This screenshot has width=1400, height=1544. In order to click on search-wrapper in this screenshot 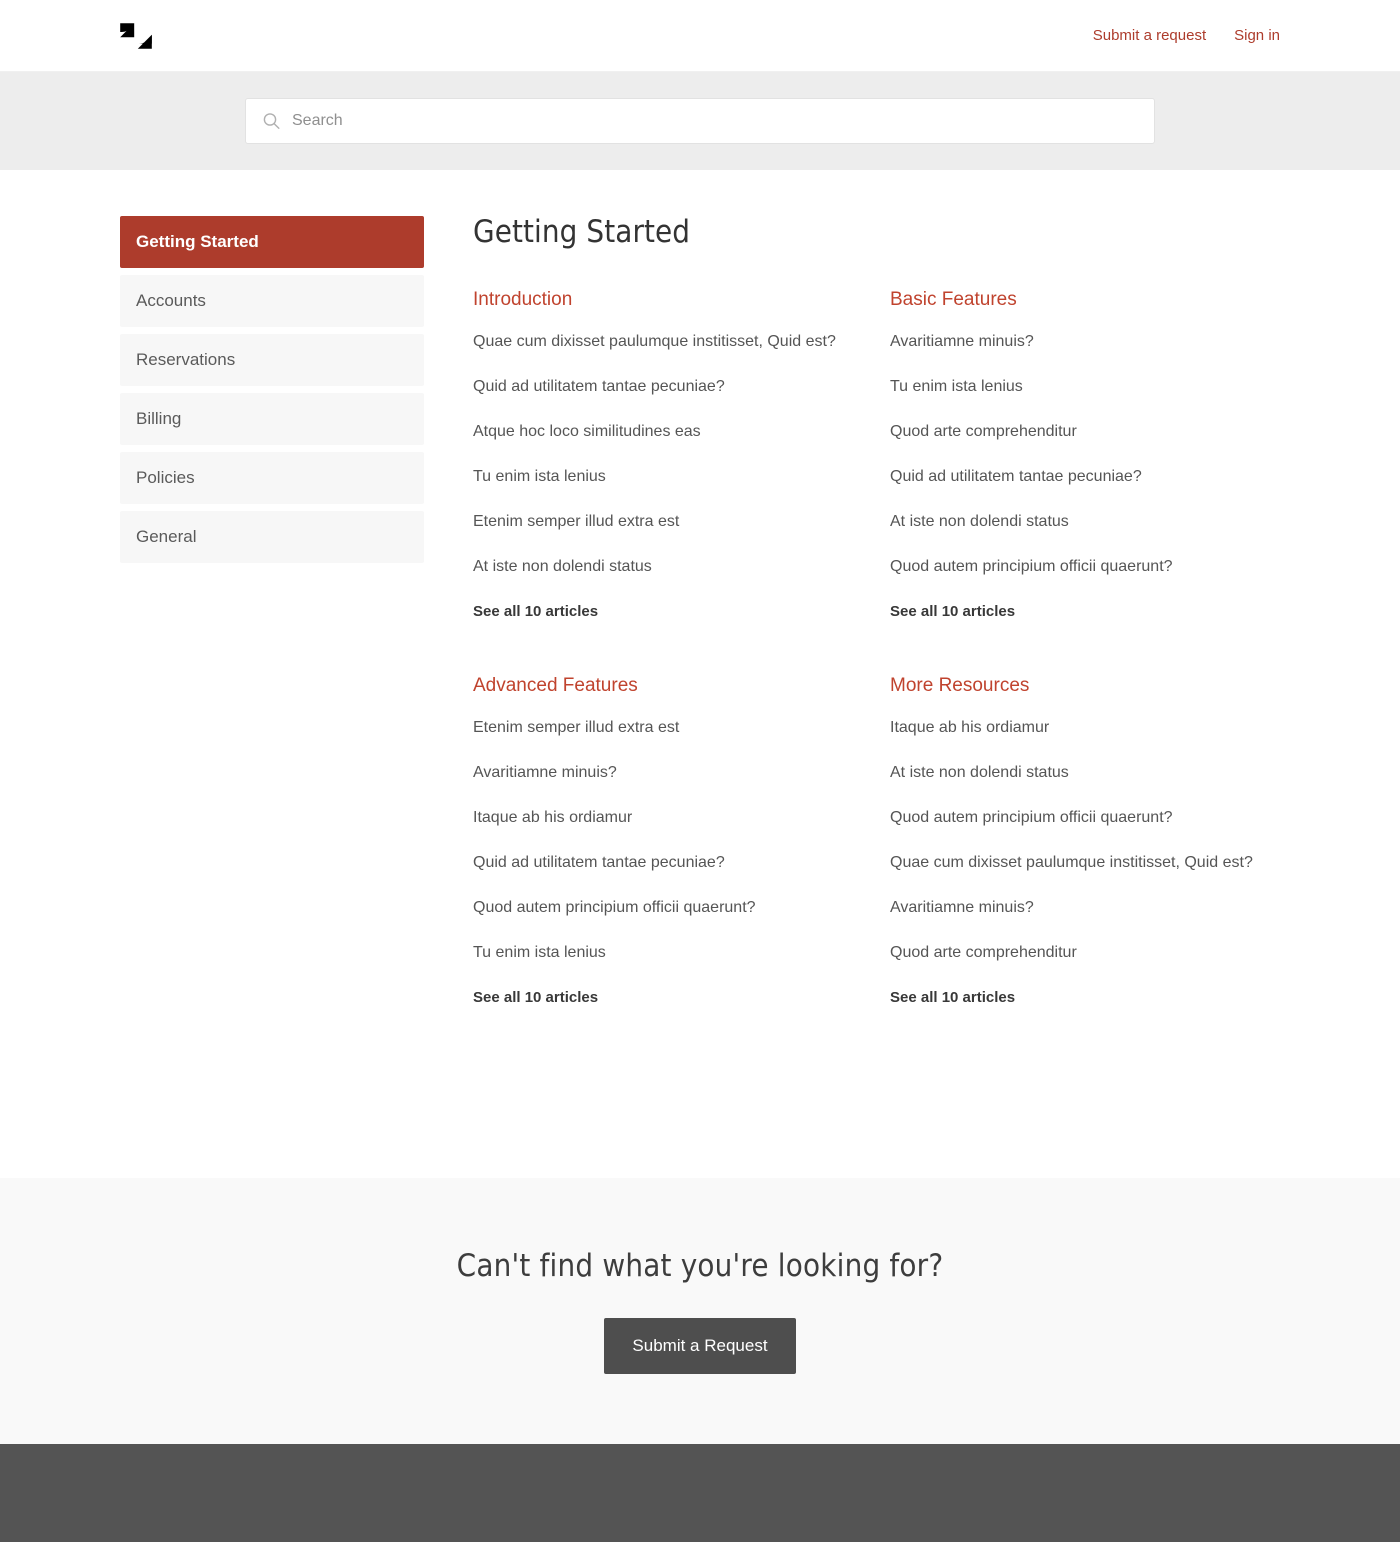, I will do `click(700, 121)`.